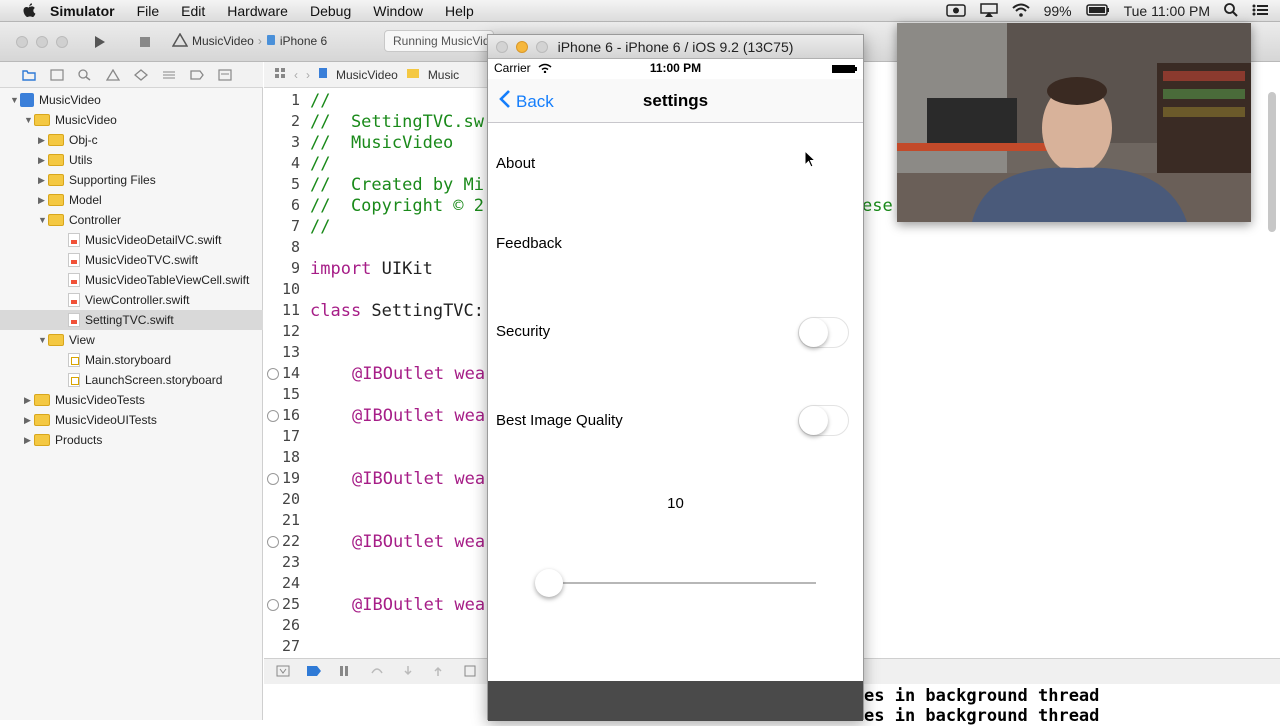 This screenshot has width=1280, height=726. I want to click on nav-item-group: ▼ MusicVideo, so click(131, 120).